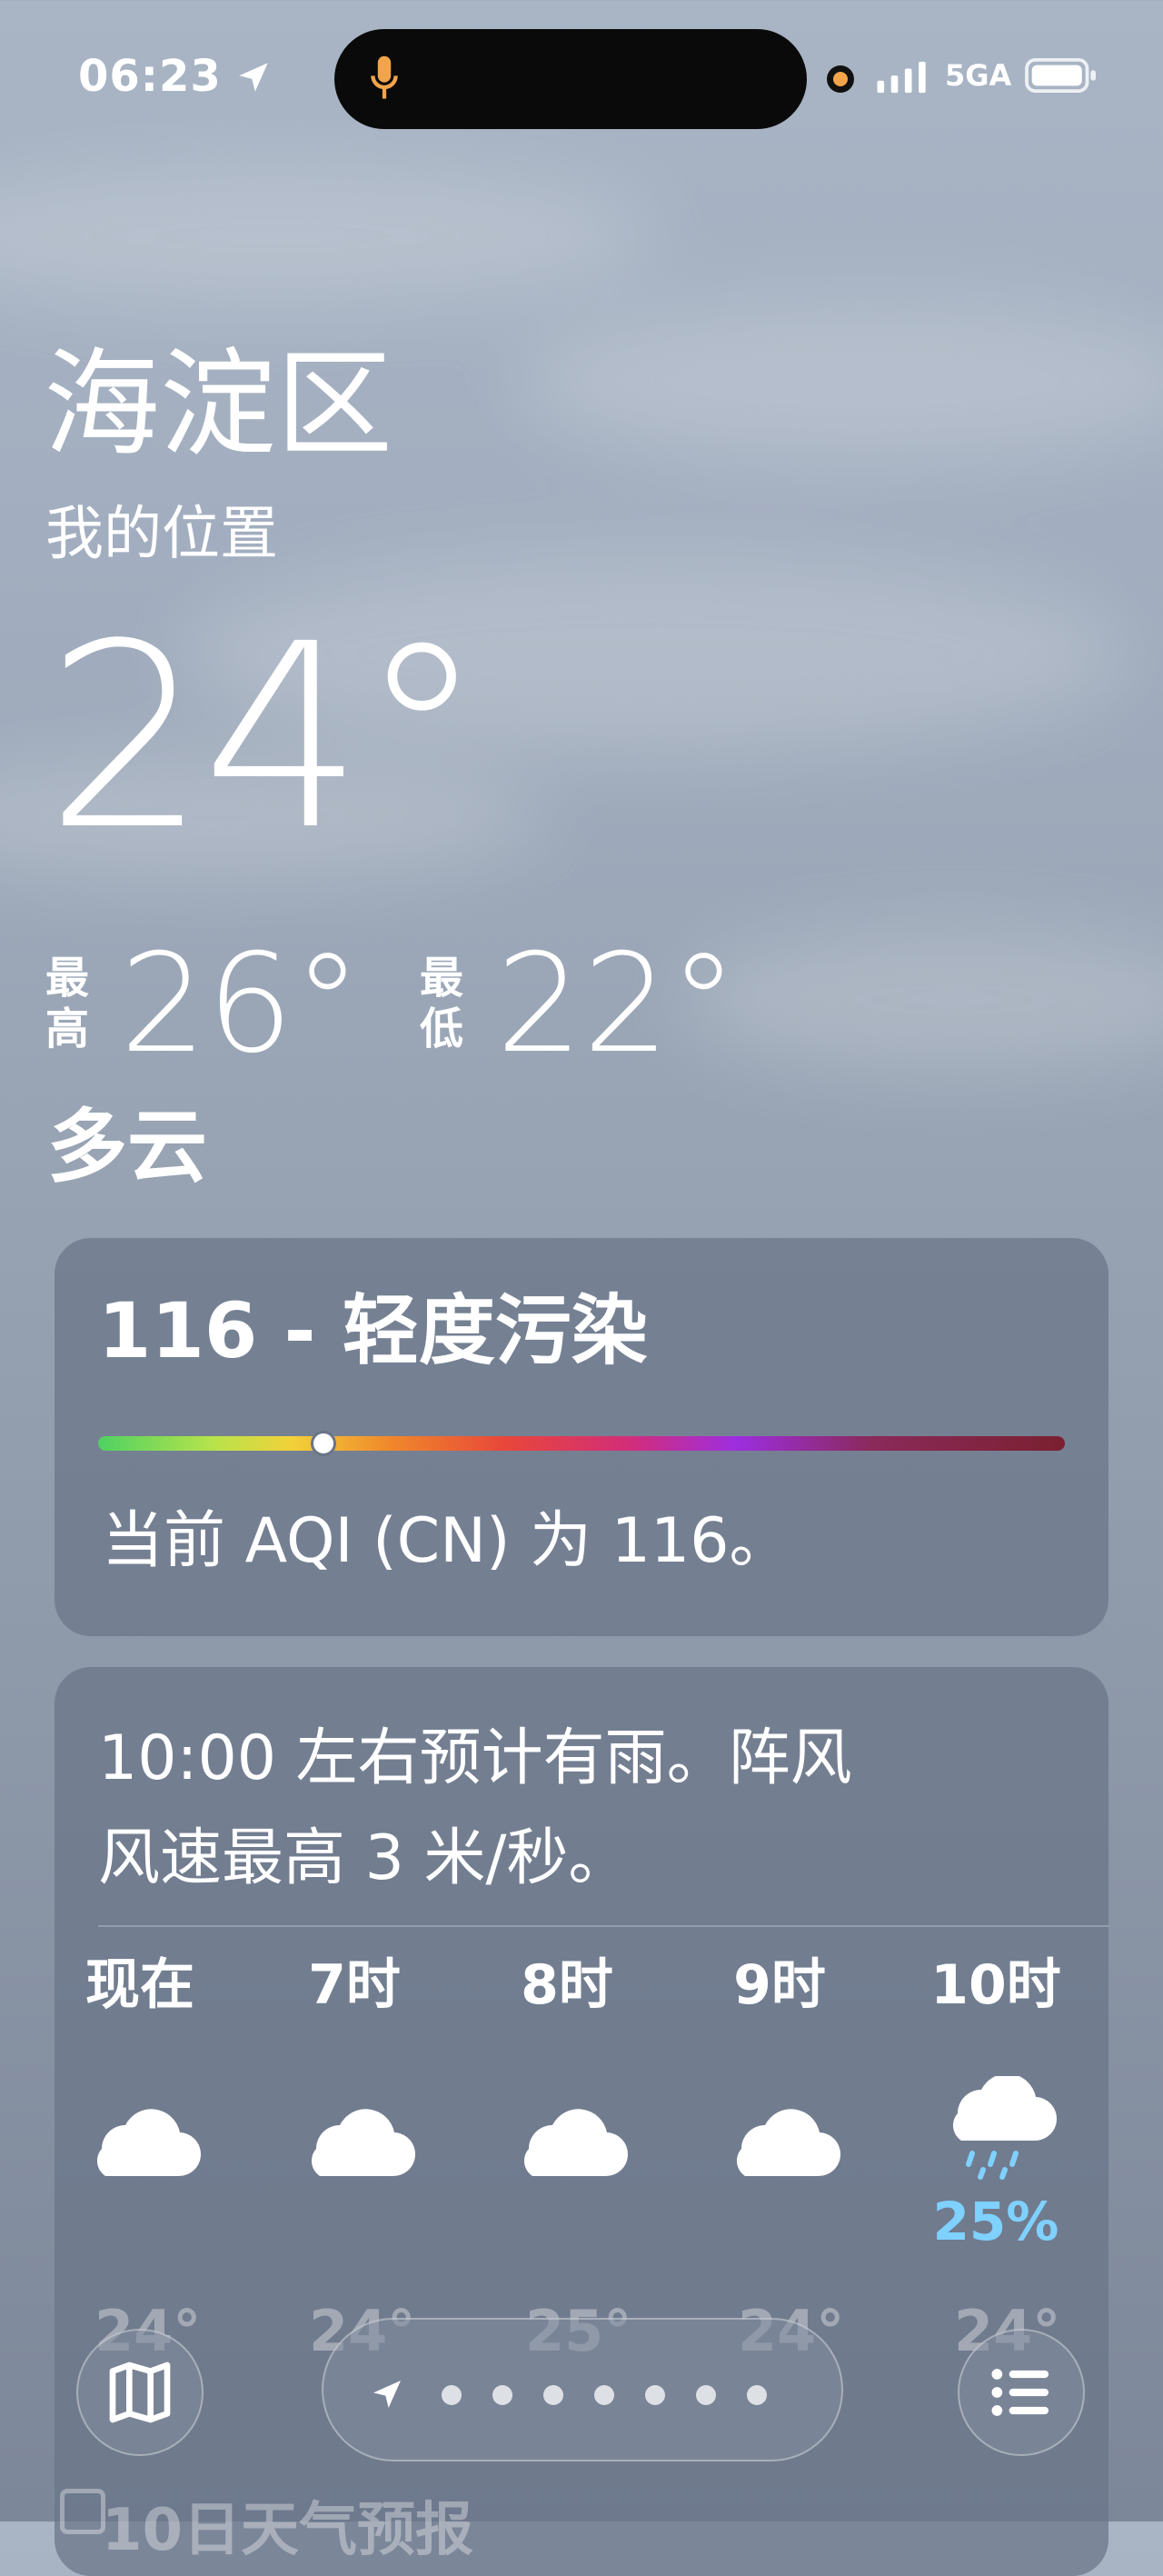 The image size is (1163, 2576). What do you see at coordinates (442, 1004) in the screenshot?
I see `low-label: 最低` at bounding box center [442, 1004].